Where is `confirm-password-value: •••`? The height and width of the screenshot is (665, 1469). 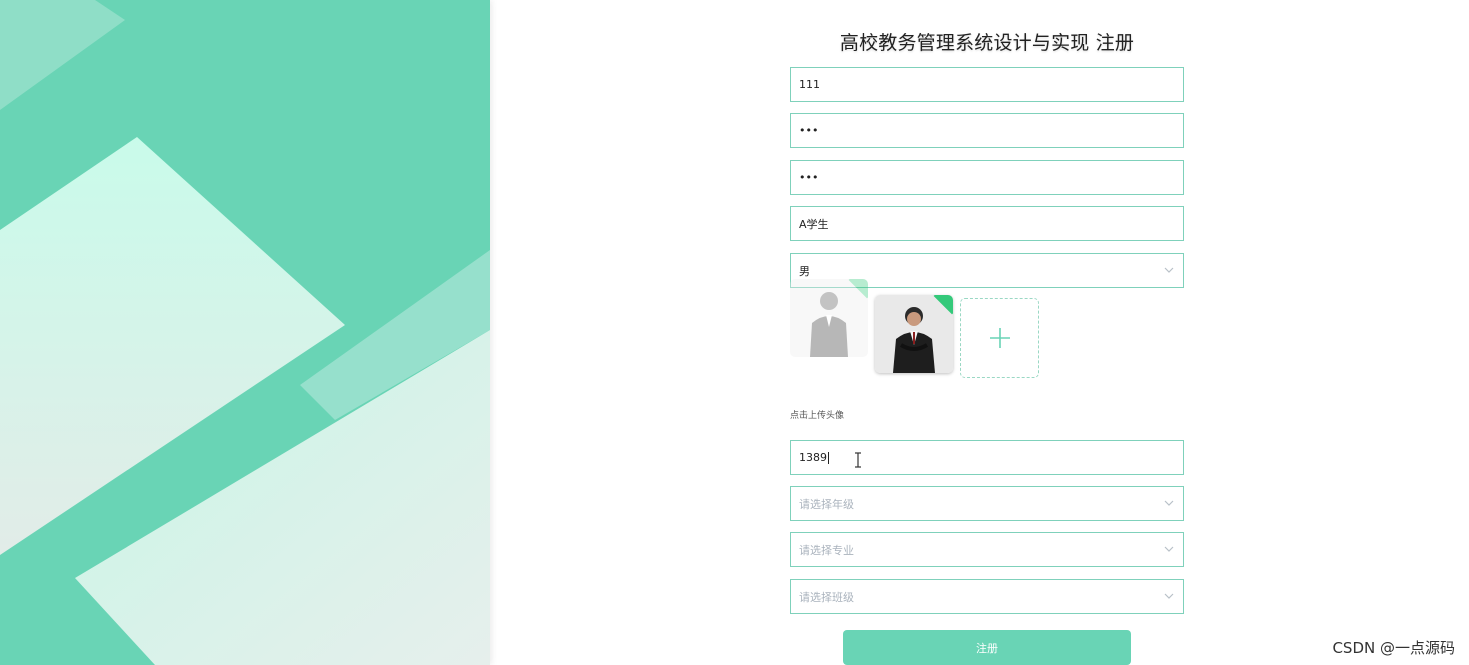
confirm-password-value: ••• is located at coordinates (809, 177).